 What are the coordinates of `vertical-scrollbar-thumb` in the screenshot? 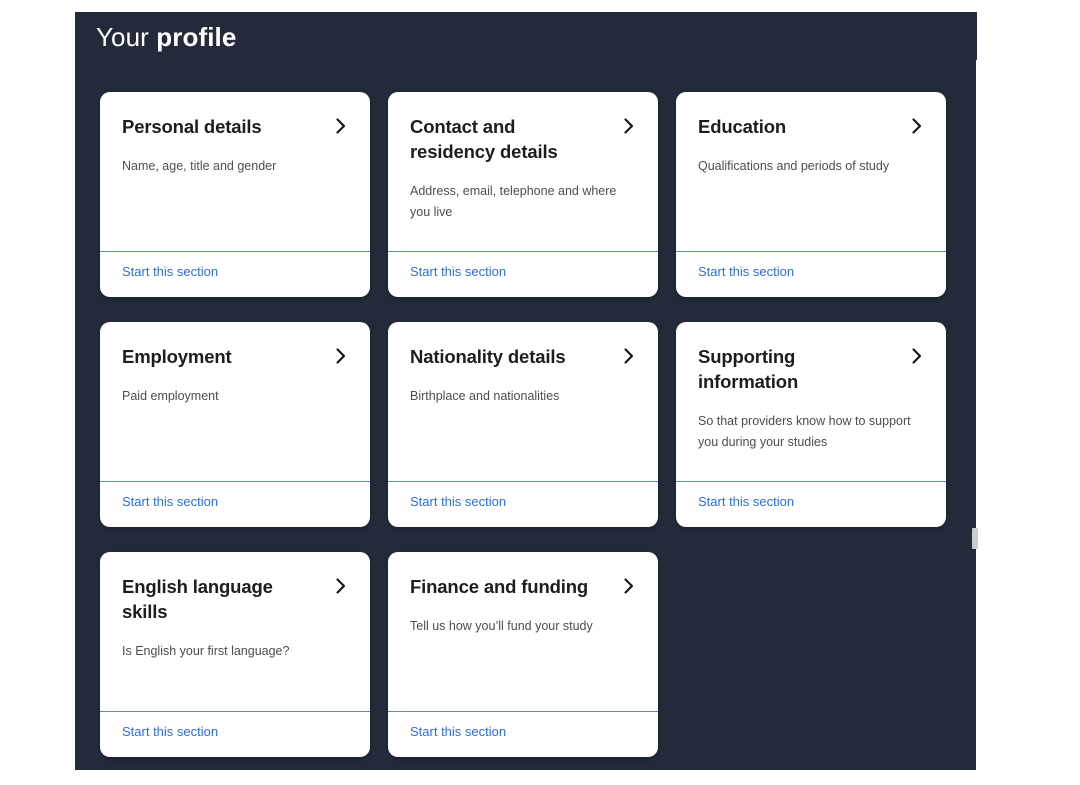 It's located at (975, 538).